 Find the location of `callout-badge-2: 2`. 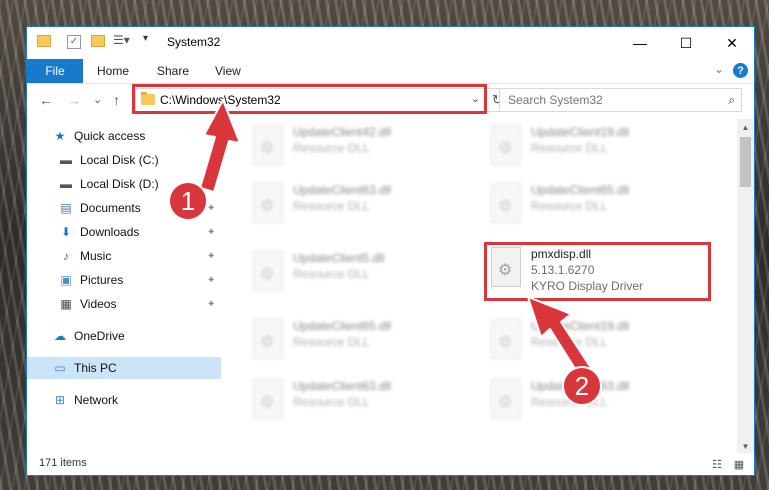

callout-badge-2: 2 is located at coordinates (582, 386).